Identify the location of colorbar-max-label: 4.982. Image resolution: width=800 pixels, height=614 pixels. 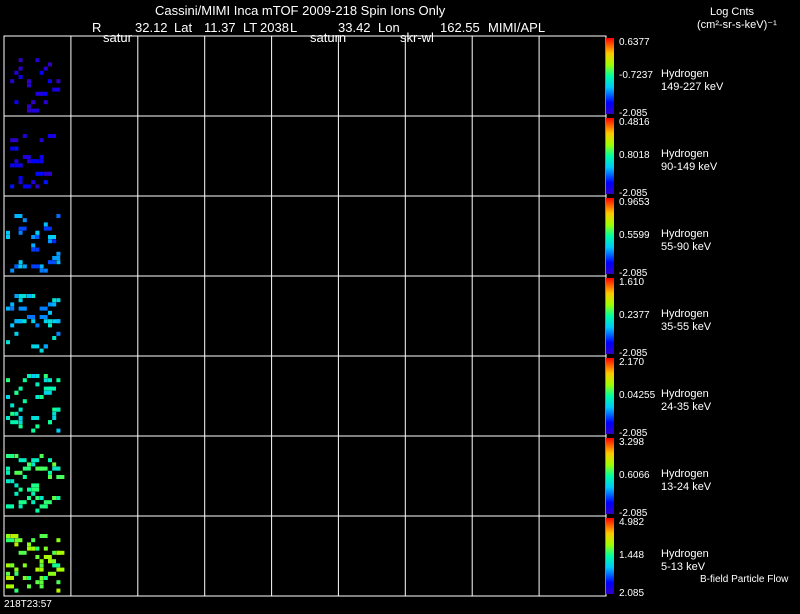
(631, 522).